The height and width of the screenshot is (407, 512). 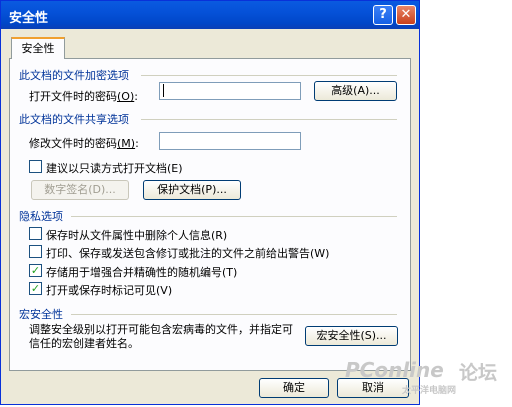 What do you see at coordinates (29, 18) in the screenshot?
I see `dialog-title: 安全性` at bounding box center [29, 18].